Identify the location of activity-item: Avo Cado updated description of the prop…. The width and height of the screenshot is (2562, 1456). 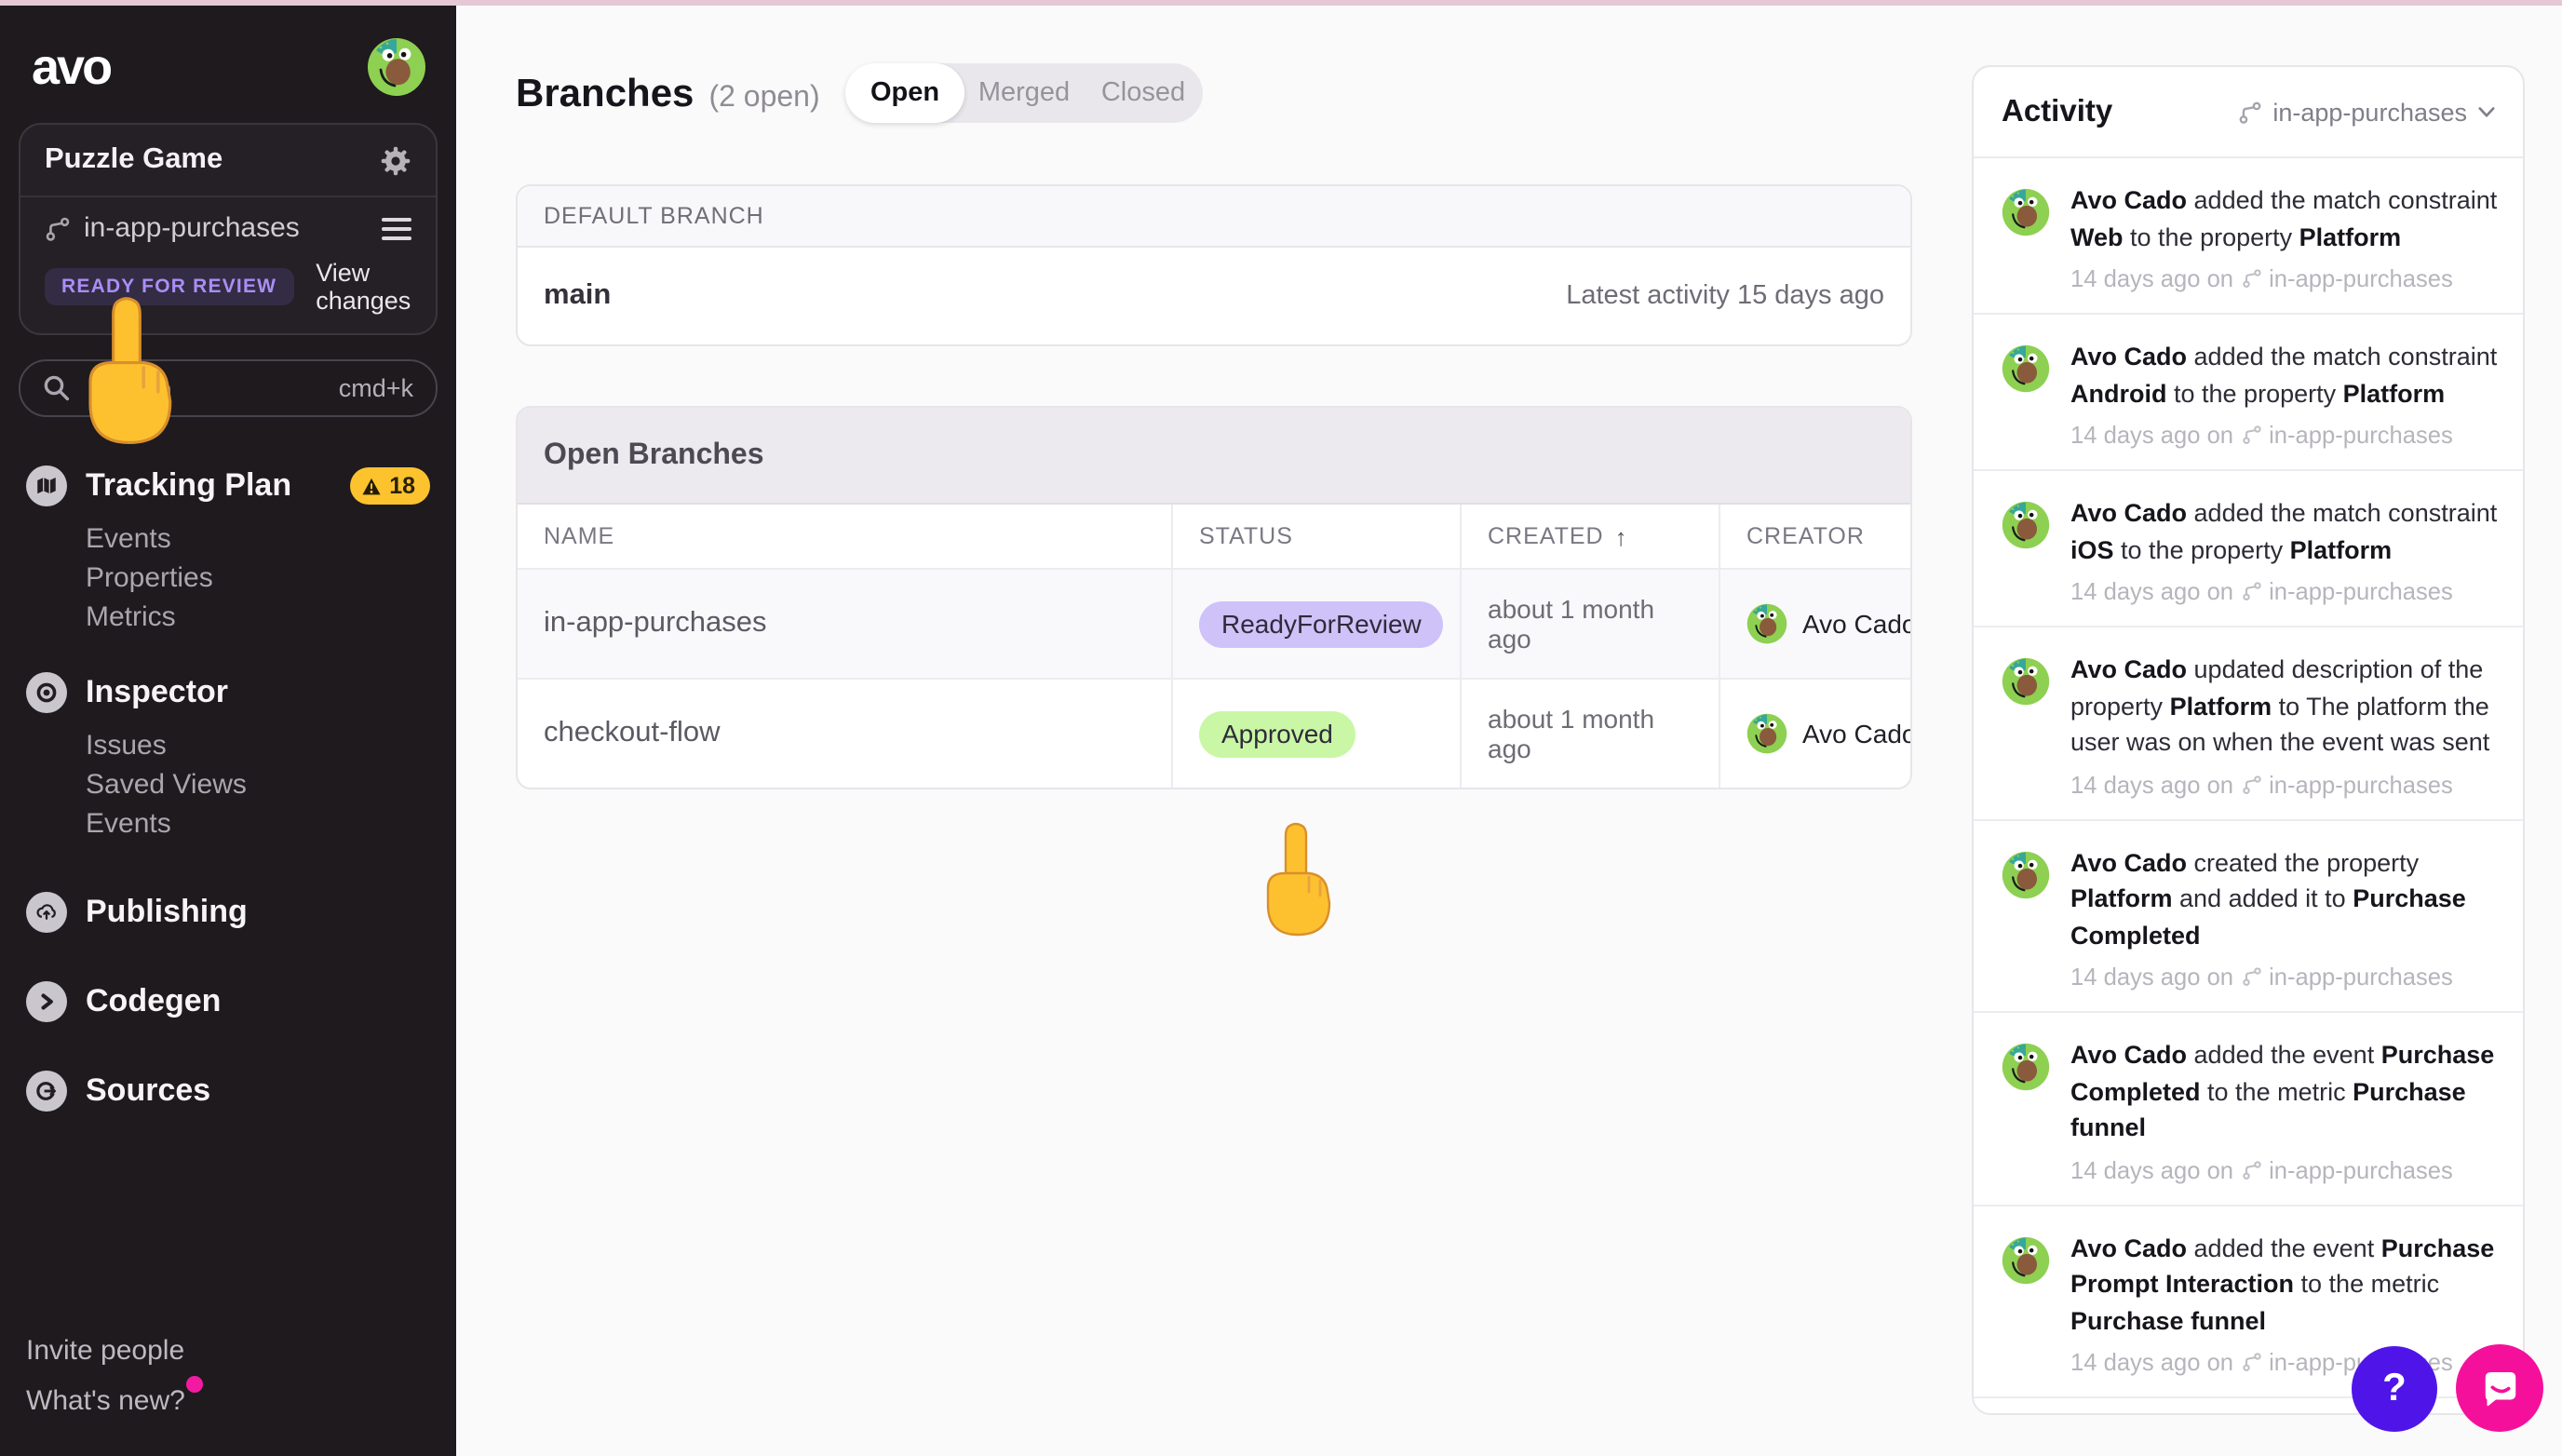
(2249, 723).